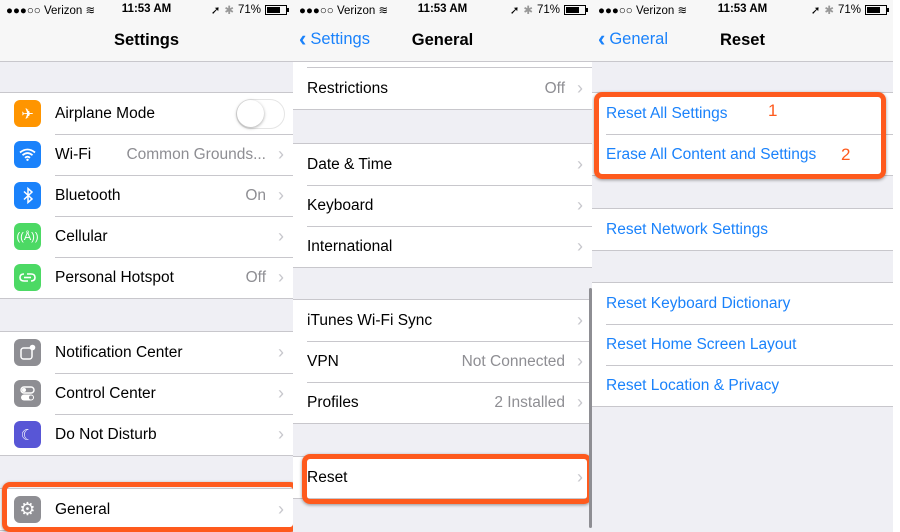 The width and height of the screenshot is (900, 532). I want to click on reset-keyboard-dictionary-row: Reset Keyboard Dictionary, so click(742, 303).